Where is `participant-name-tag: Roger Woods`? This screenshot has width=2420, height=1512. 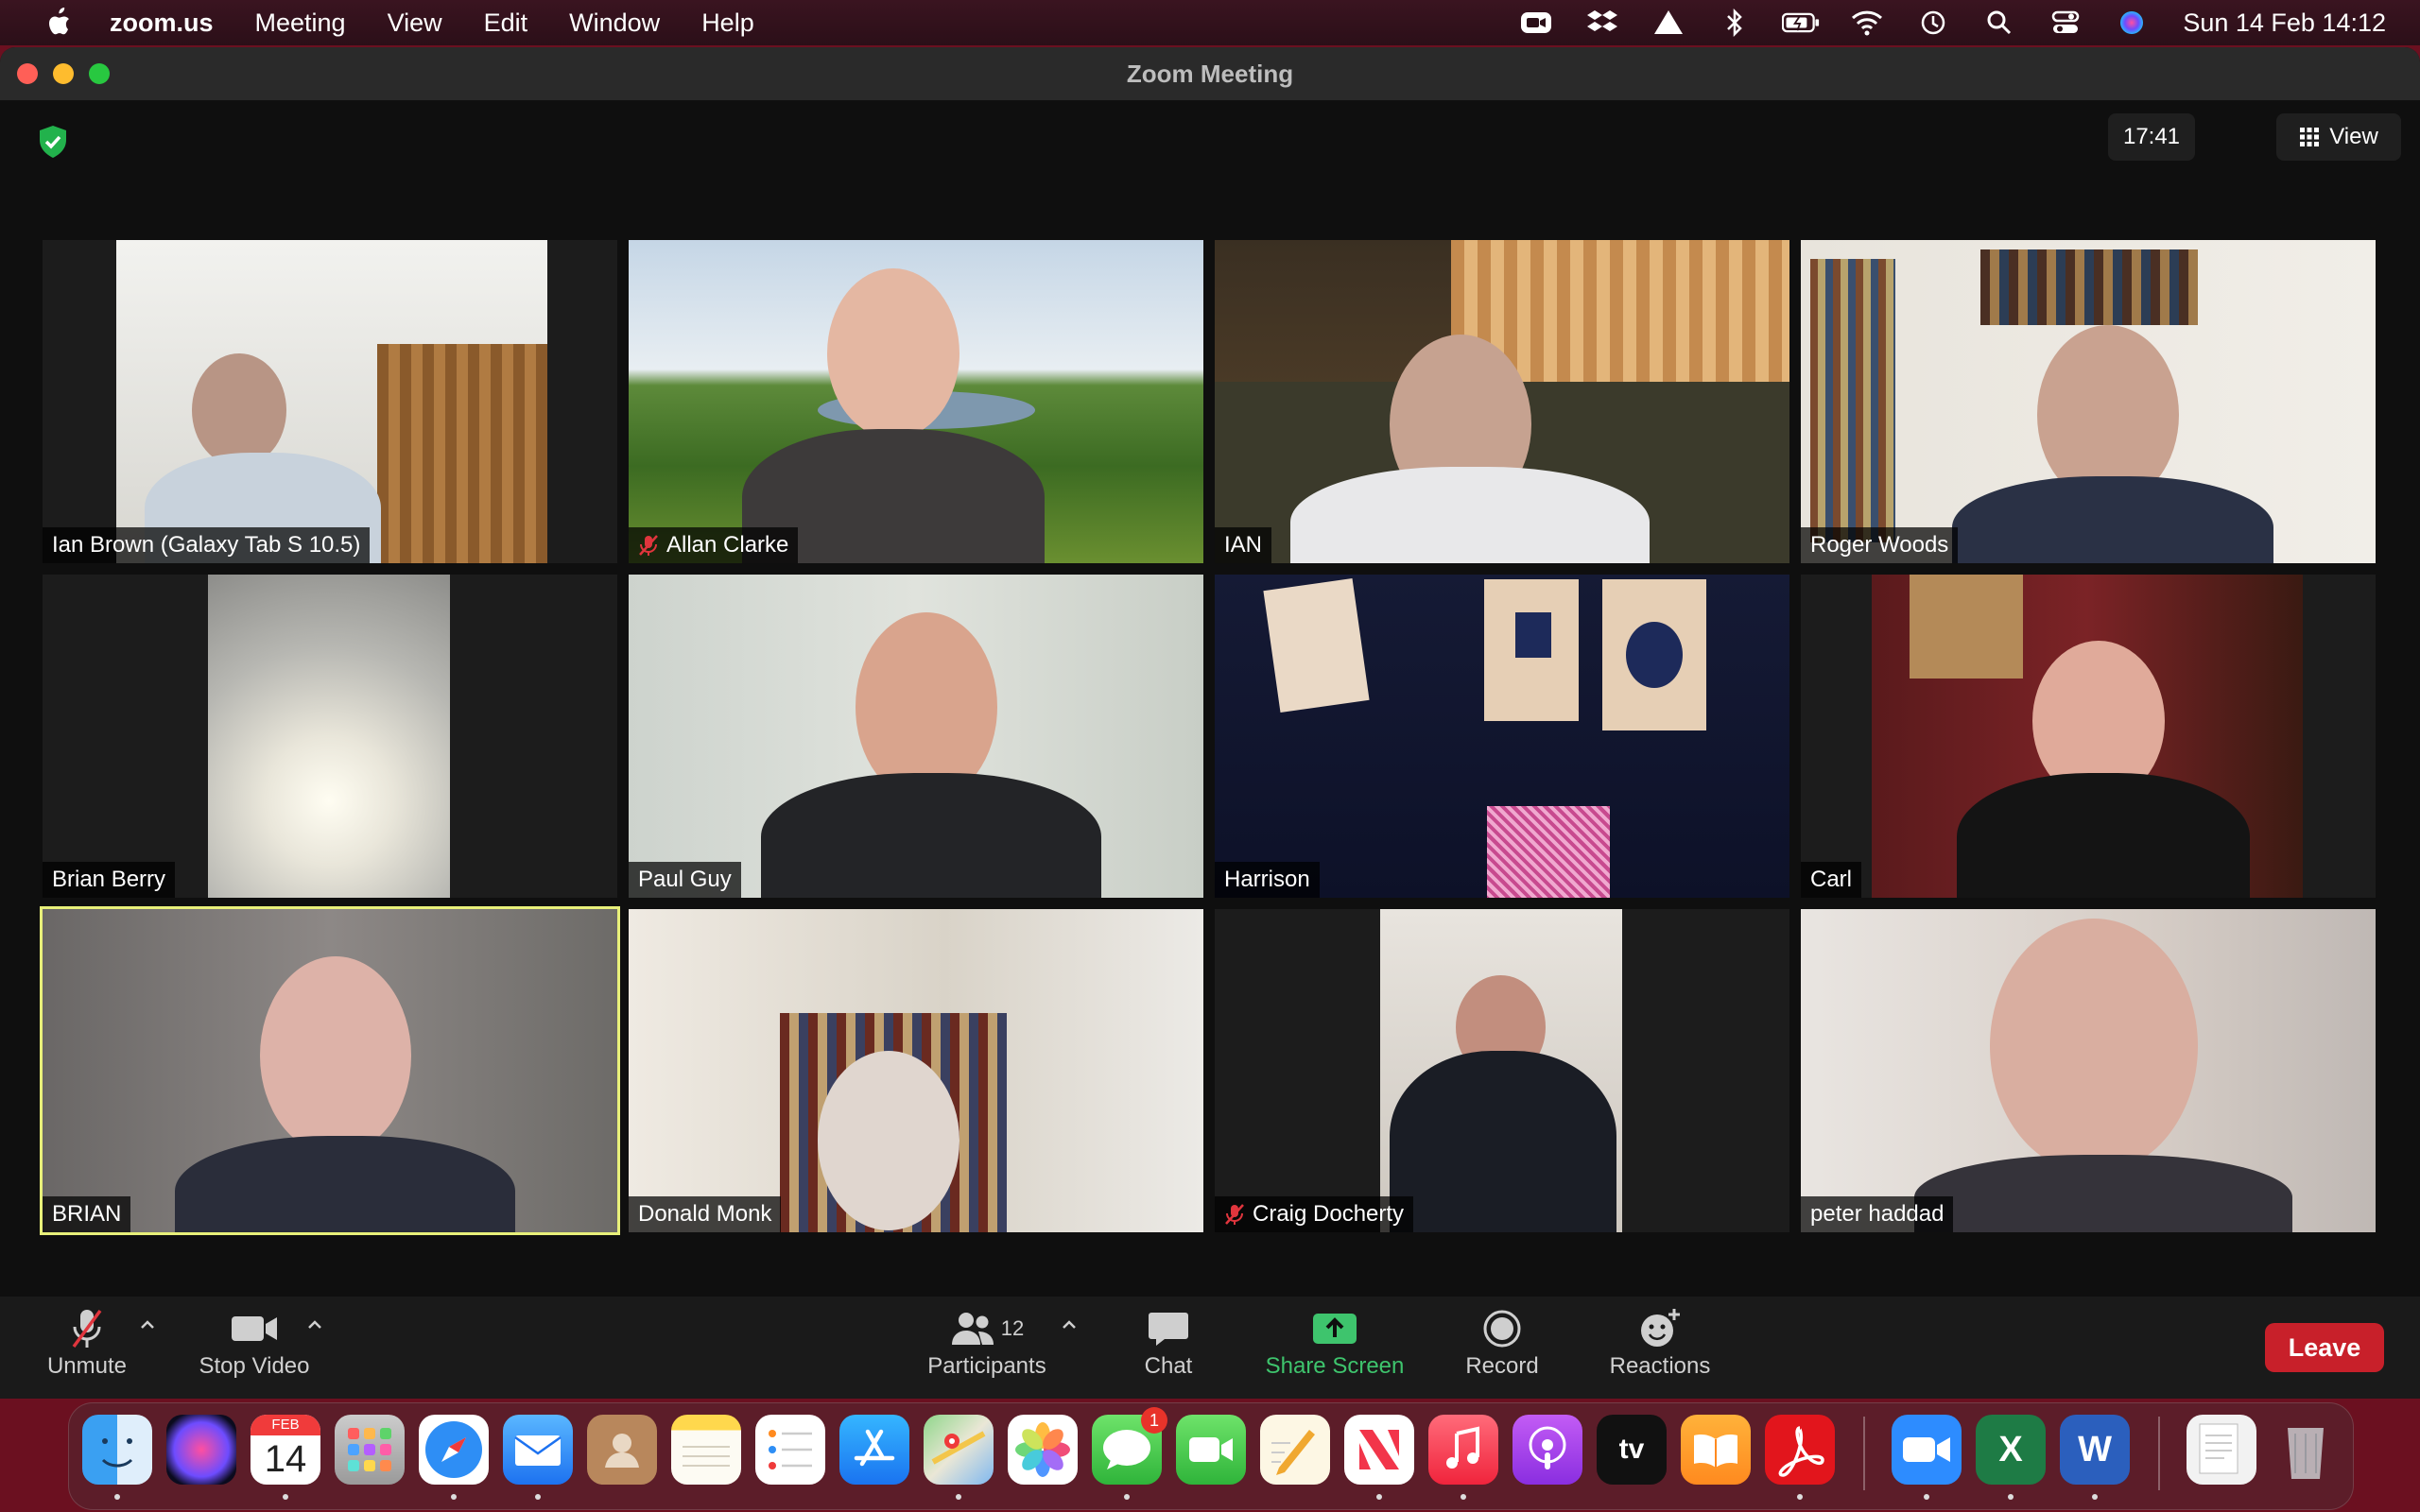
participant-name-tag: Roger Woods is located at coordinates (1880, 545).